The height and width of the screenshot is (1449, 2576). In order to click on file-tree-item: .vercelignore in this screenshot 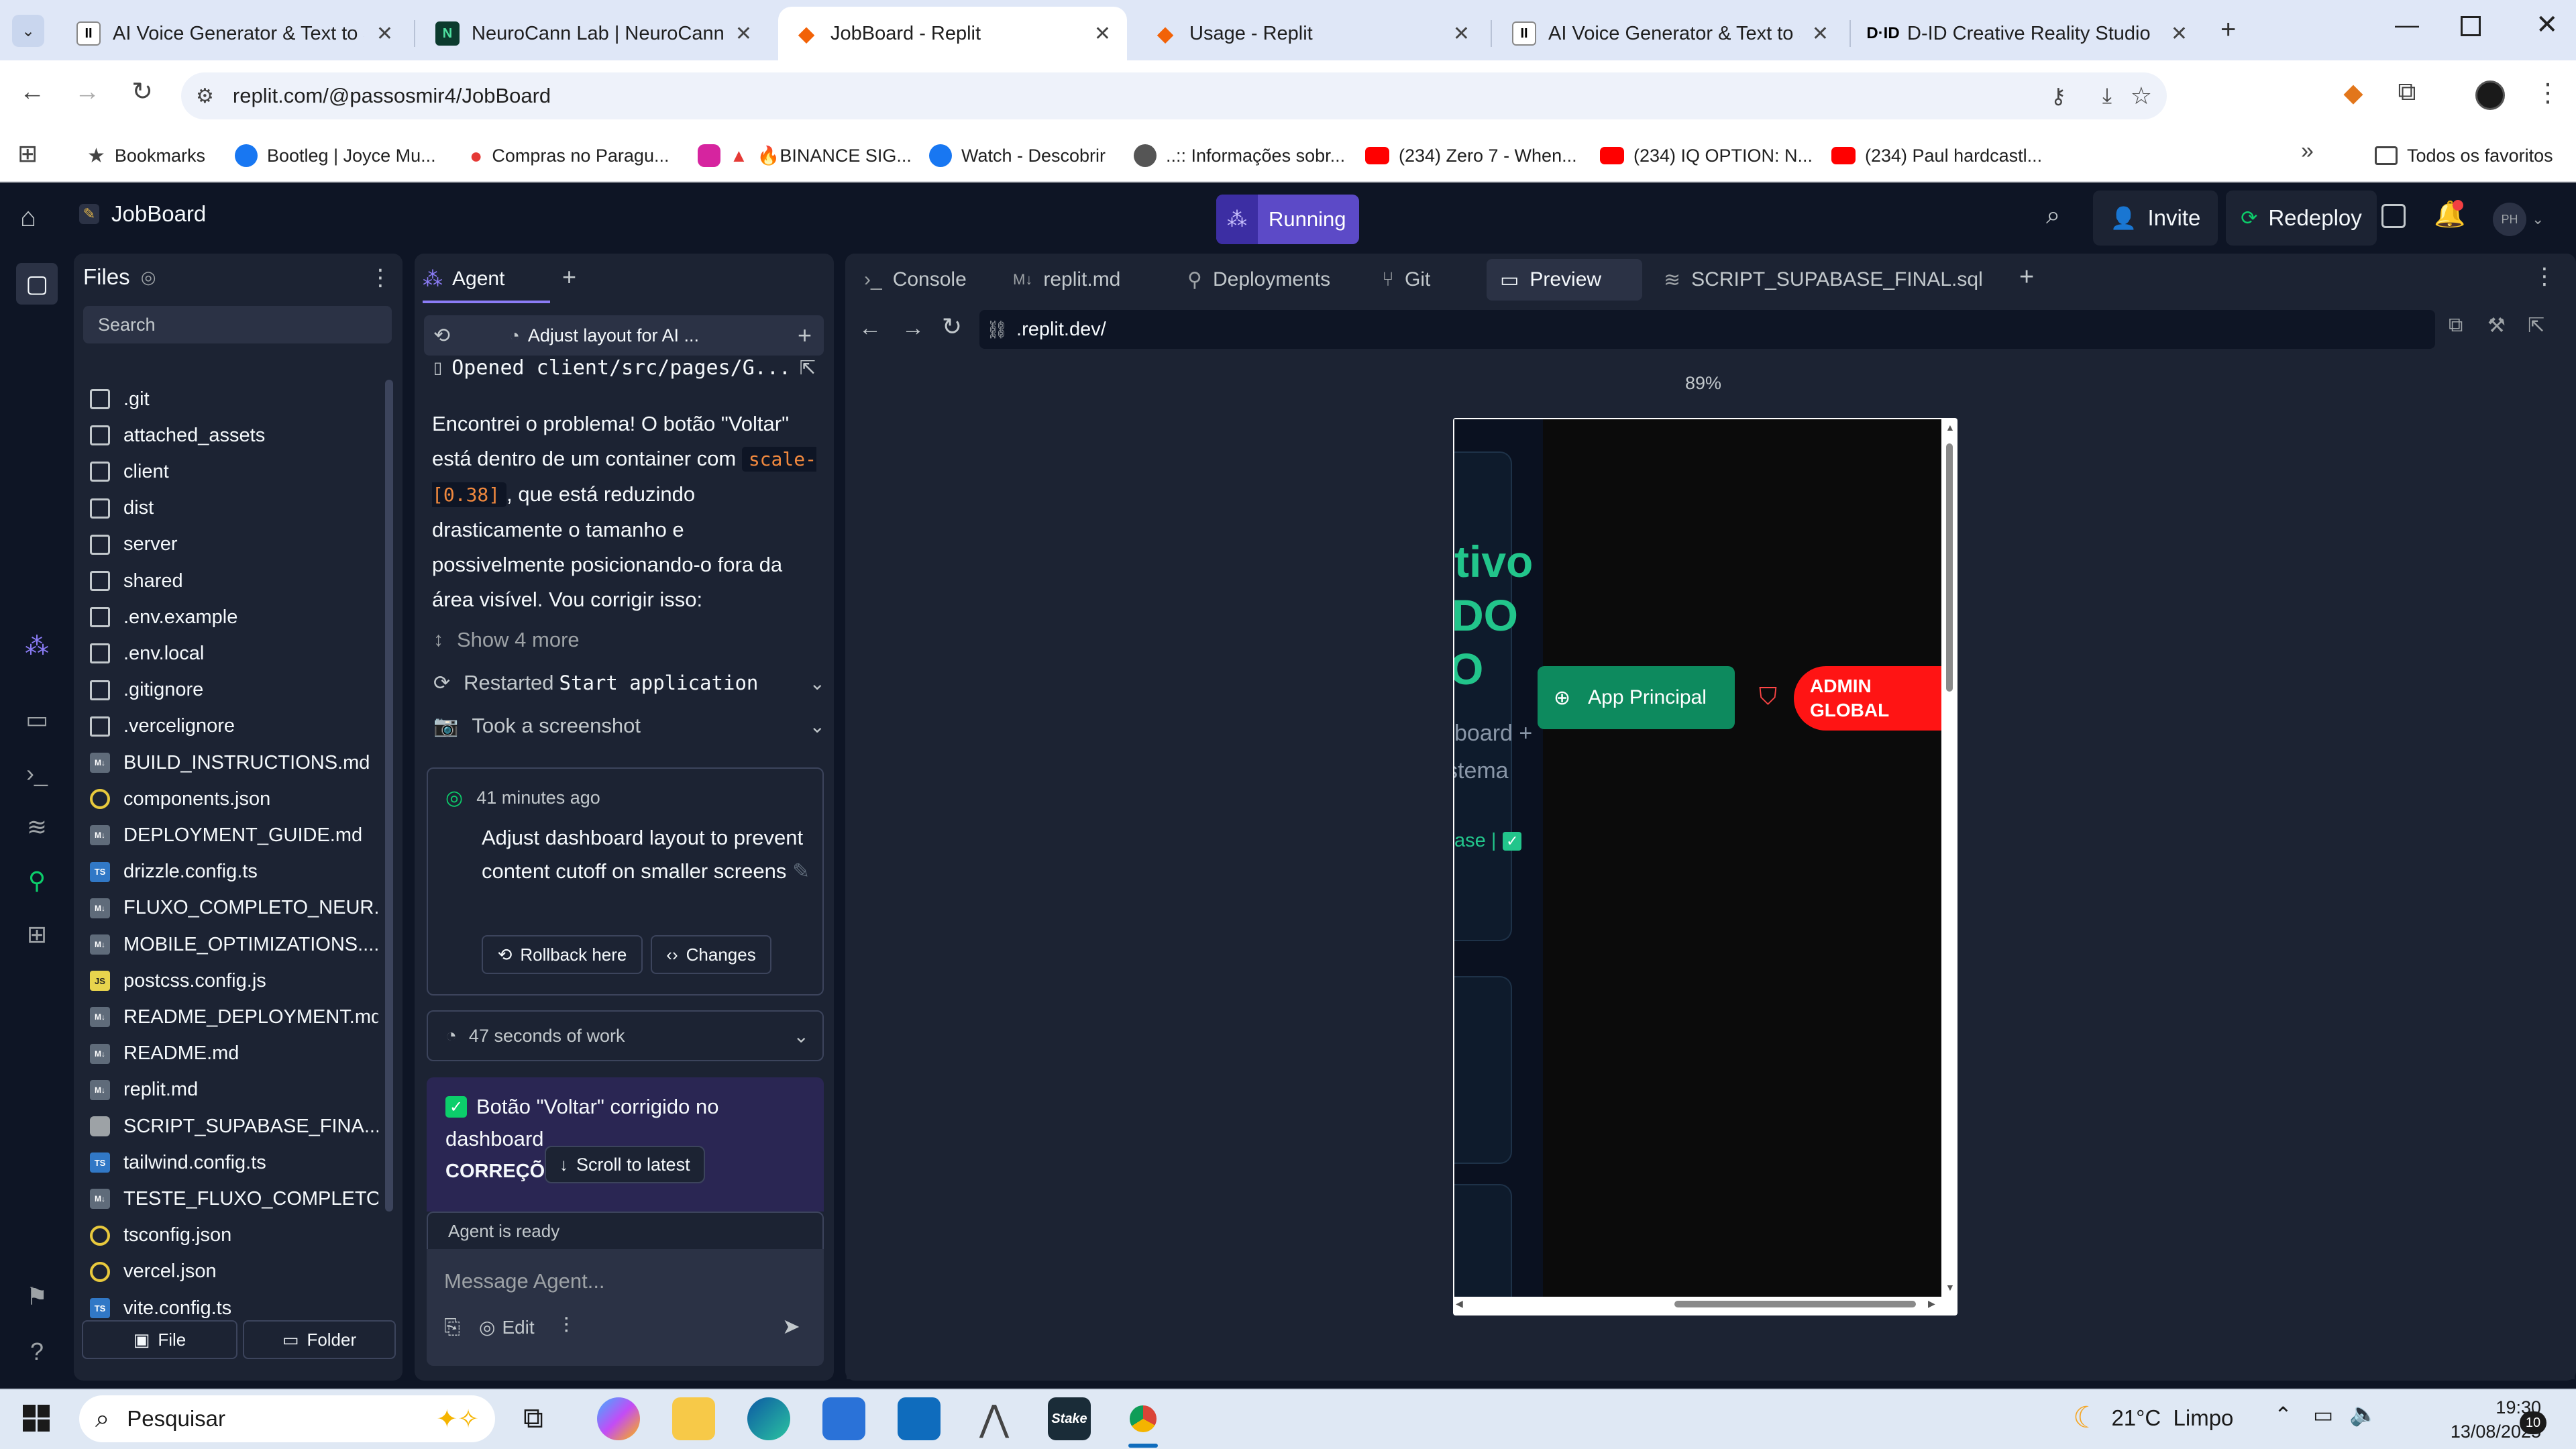, I will do `click(230, 726)`.